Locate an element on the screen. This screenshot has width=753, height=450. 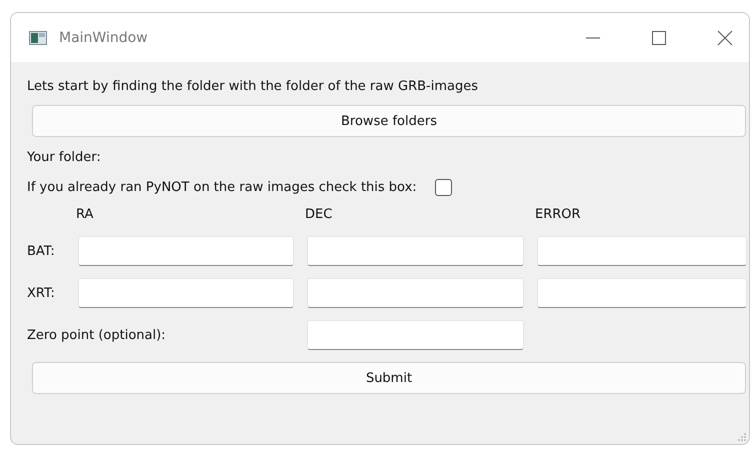
checkbox is located at coordinates (443, 187).